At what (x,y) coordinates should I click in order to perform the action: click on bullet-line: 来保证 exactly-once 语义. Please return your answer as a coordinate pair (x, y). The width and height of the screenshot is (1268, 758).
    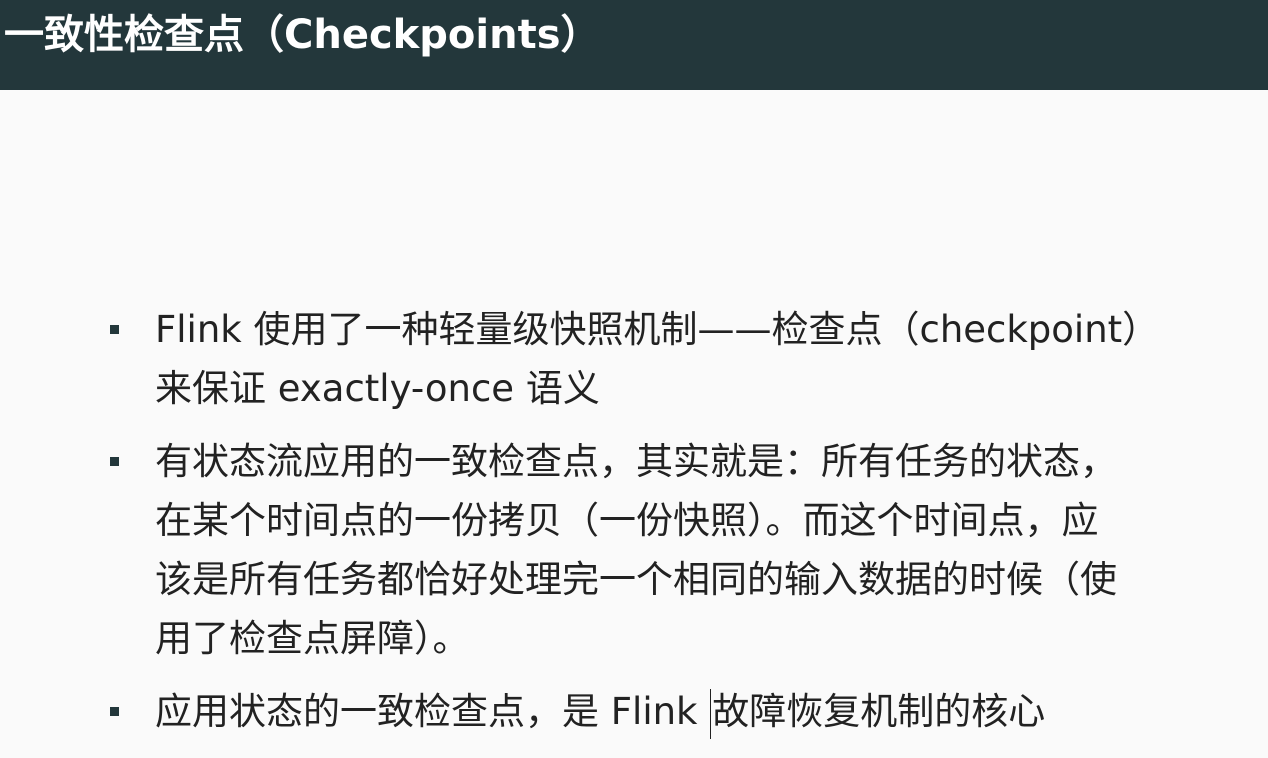
    Looking at the image, I should click on (377, 388).